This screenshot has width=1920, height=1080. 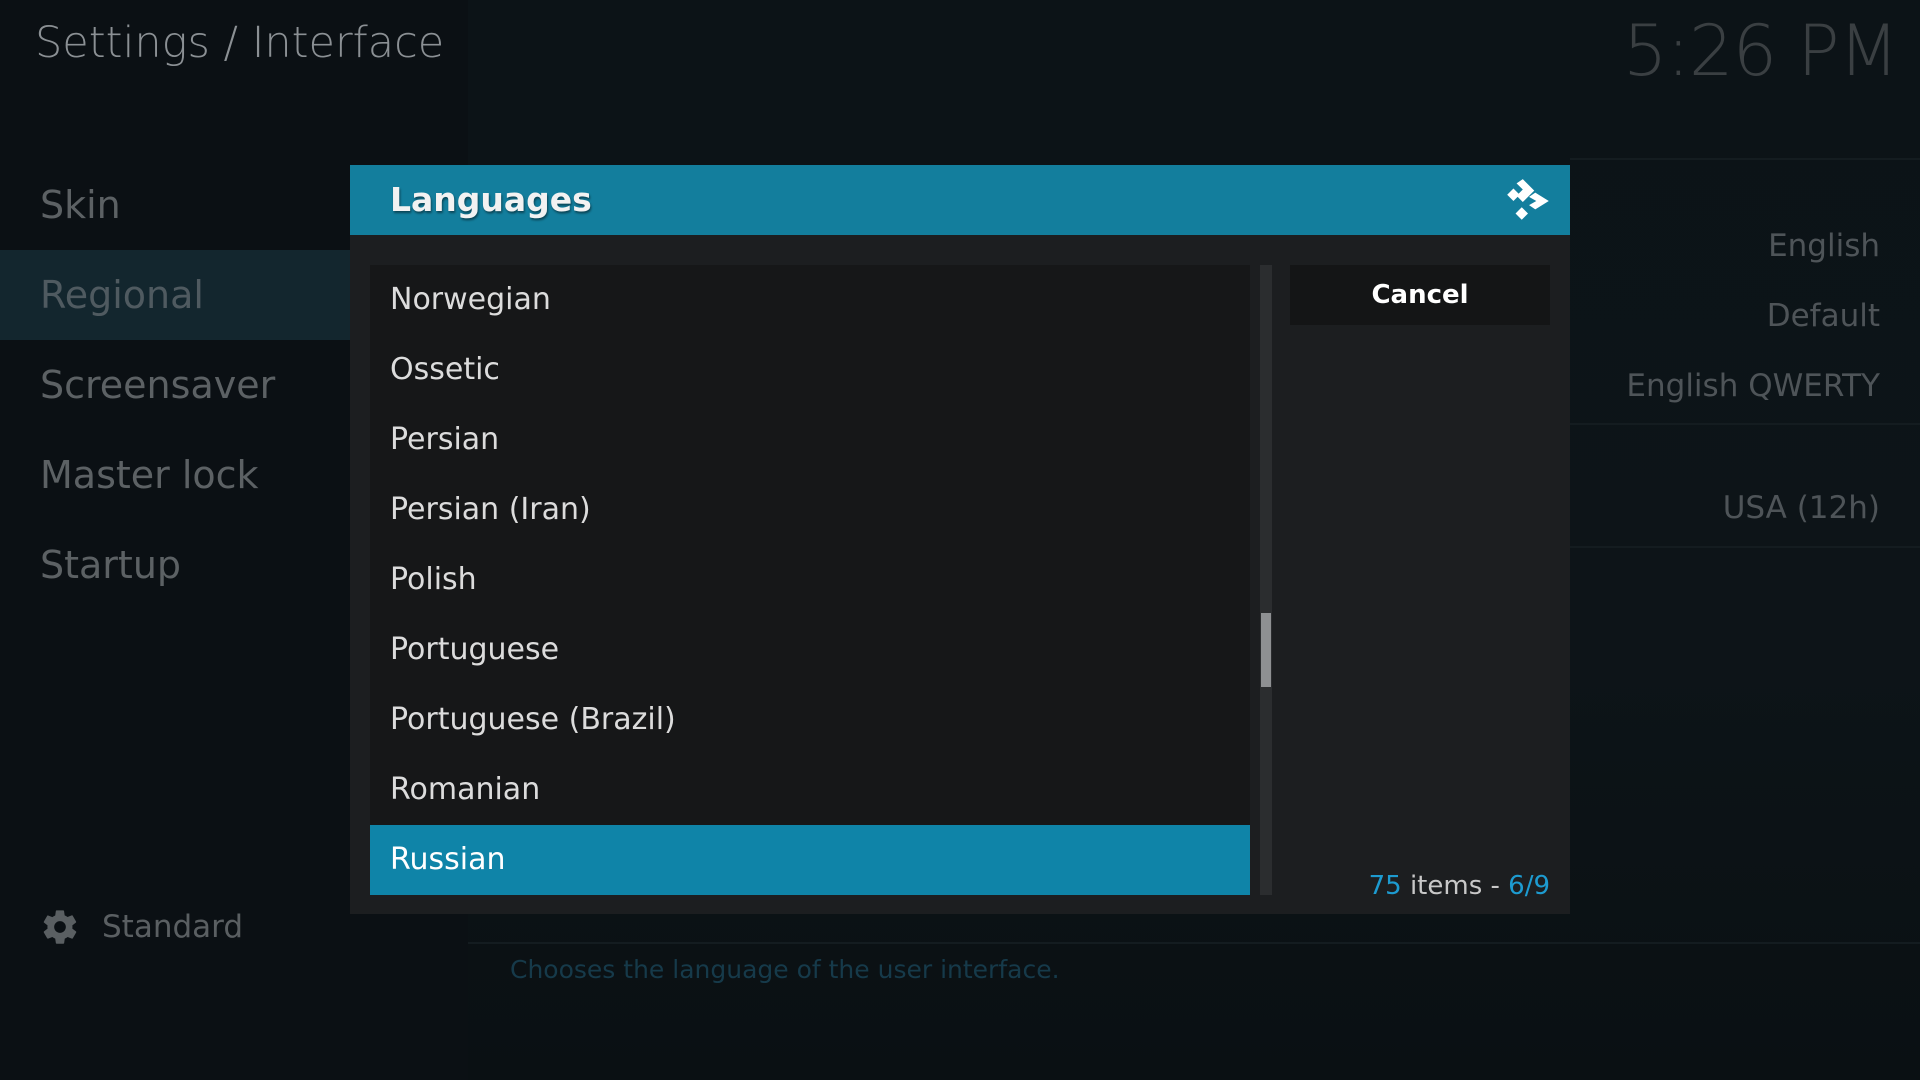 What do you see at coordinates (1760, 51) in the screenshot?
I see `clock: 5:26 PM` at bounding box center [1760, 51].